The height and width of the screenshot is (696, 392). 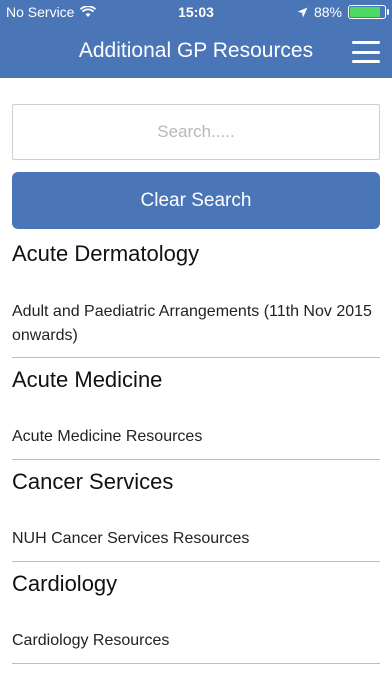 I want to click on battery-percent: 88%, so click(x=327, y=12).